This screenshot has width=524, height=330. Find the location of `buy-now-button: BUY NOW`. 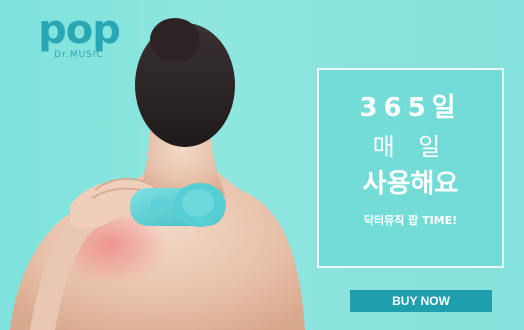

buy-now-button: BUY NOW is located at coordinates (421, 301).